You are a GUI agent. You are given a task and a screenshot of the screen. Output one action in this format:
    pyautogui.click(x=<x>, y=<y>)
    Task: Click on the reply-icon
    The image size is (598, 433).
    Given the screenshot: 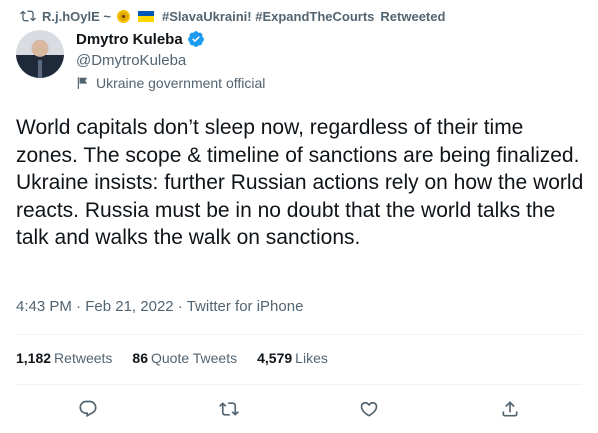 What is the action you would take?
    pyautogui.click(x=88, y=409)
    